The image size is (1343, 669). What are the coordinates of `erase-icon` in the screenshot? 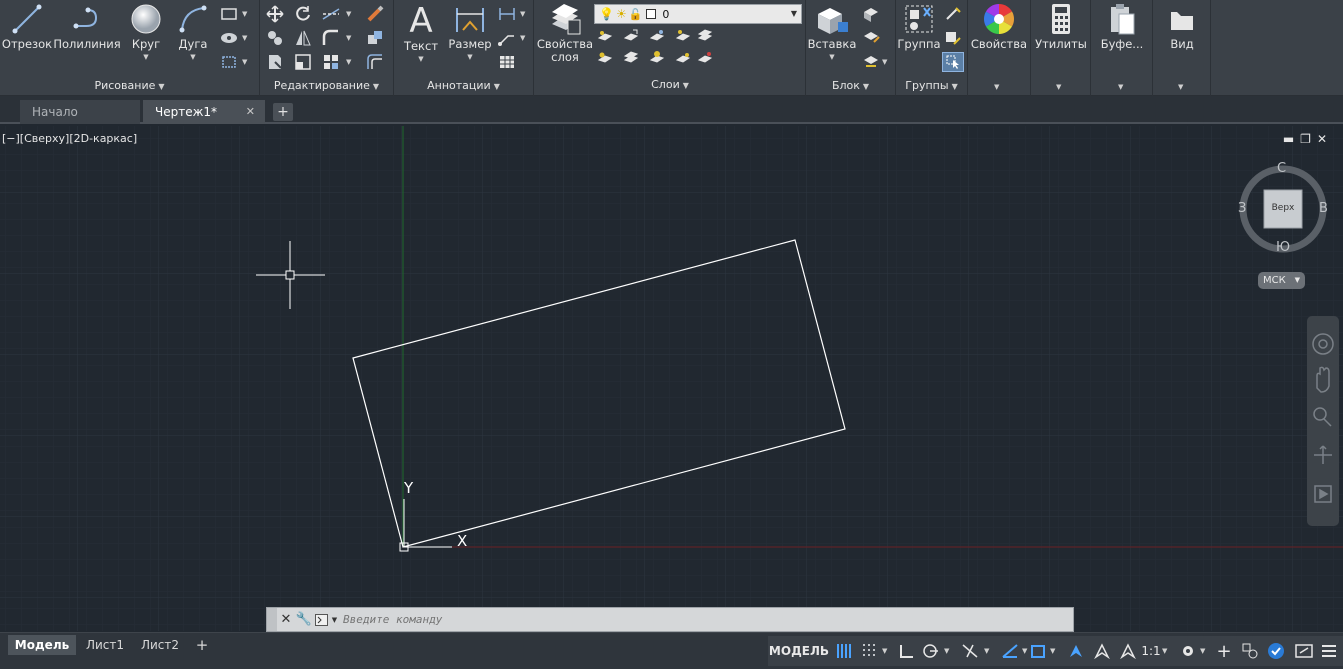 It's located at (375, 14).